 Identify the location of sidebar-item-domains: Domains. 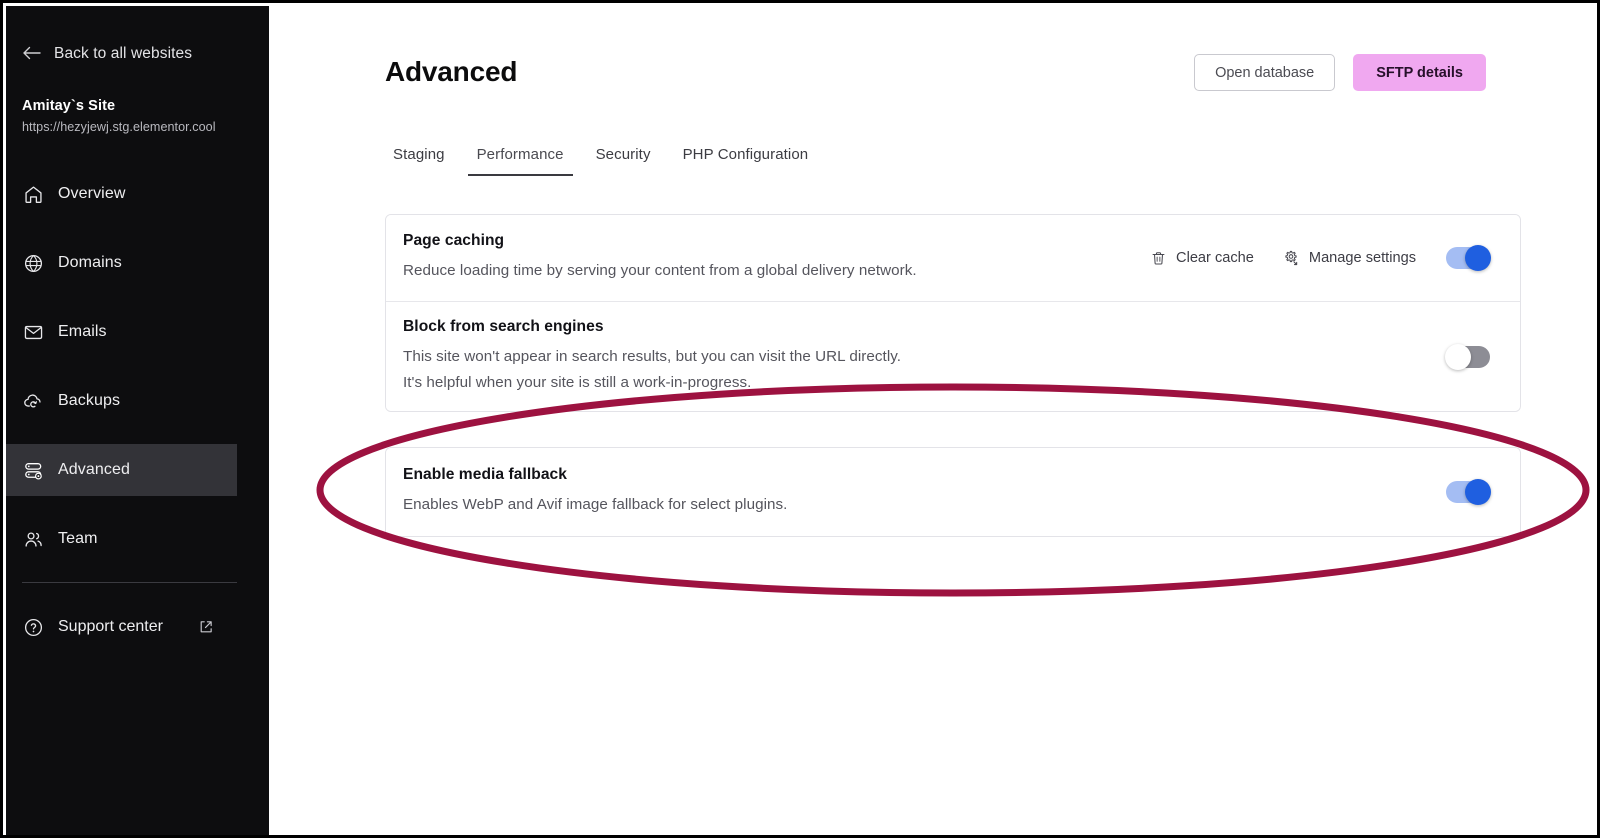
(137, 263).